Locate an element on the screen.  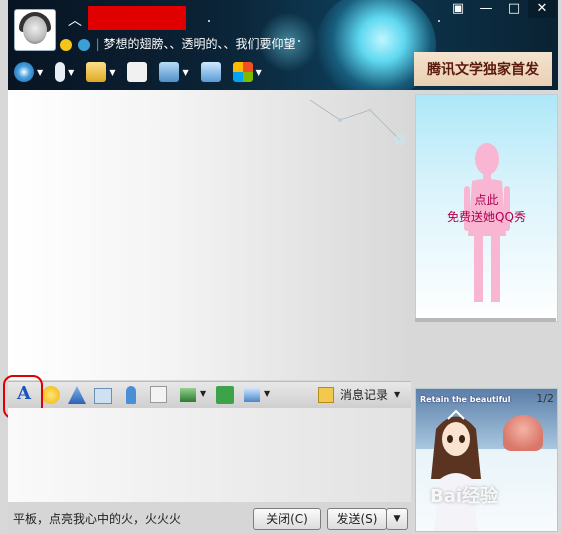
remote-desktop-tool: ▼ is located at coordinates (174, 72).